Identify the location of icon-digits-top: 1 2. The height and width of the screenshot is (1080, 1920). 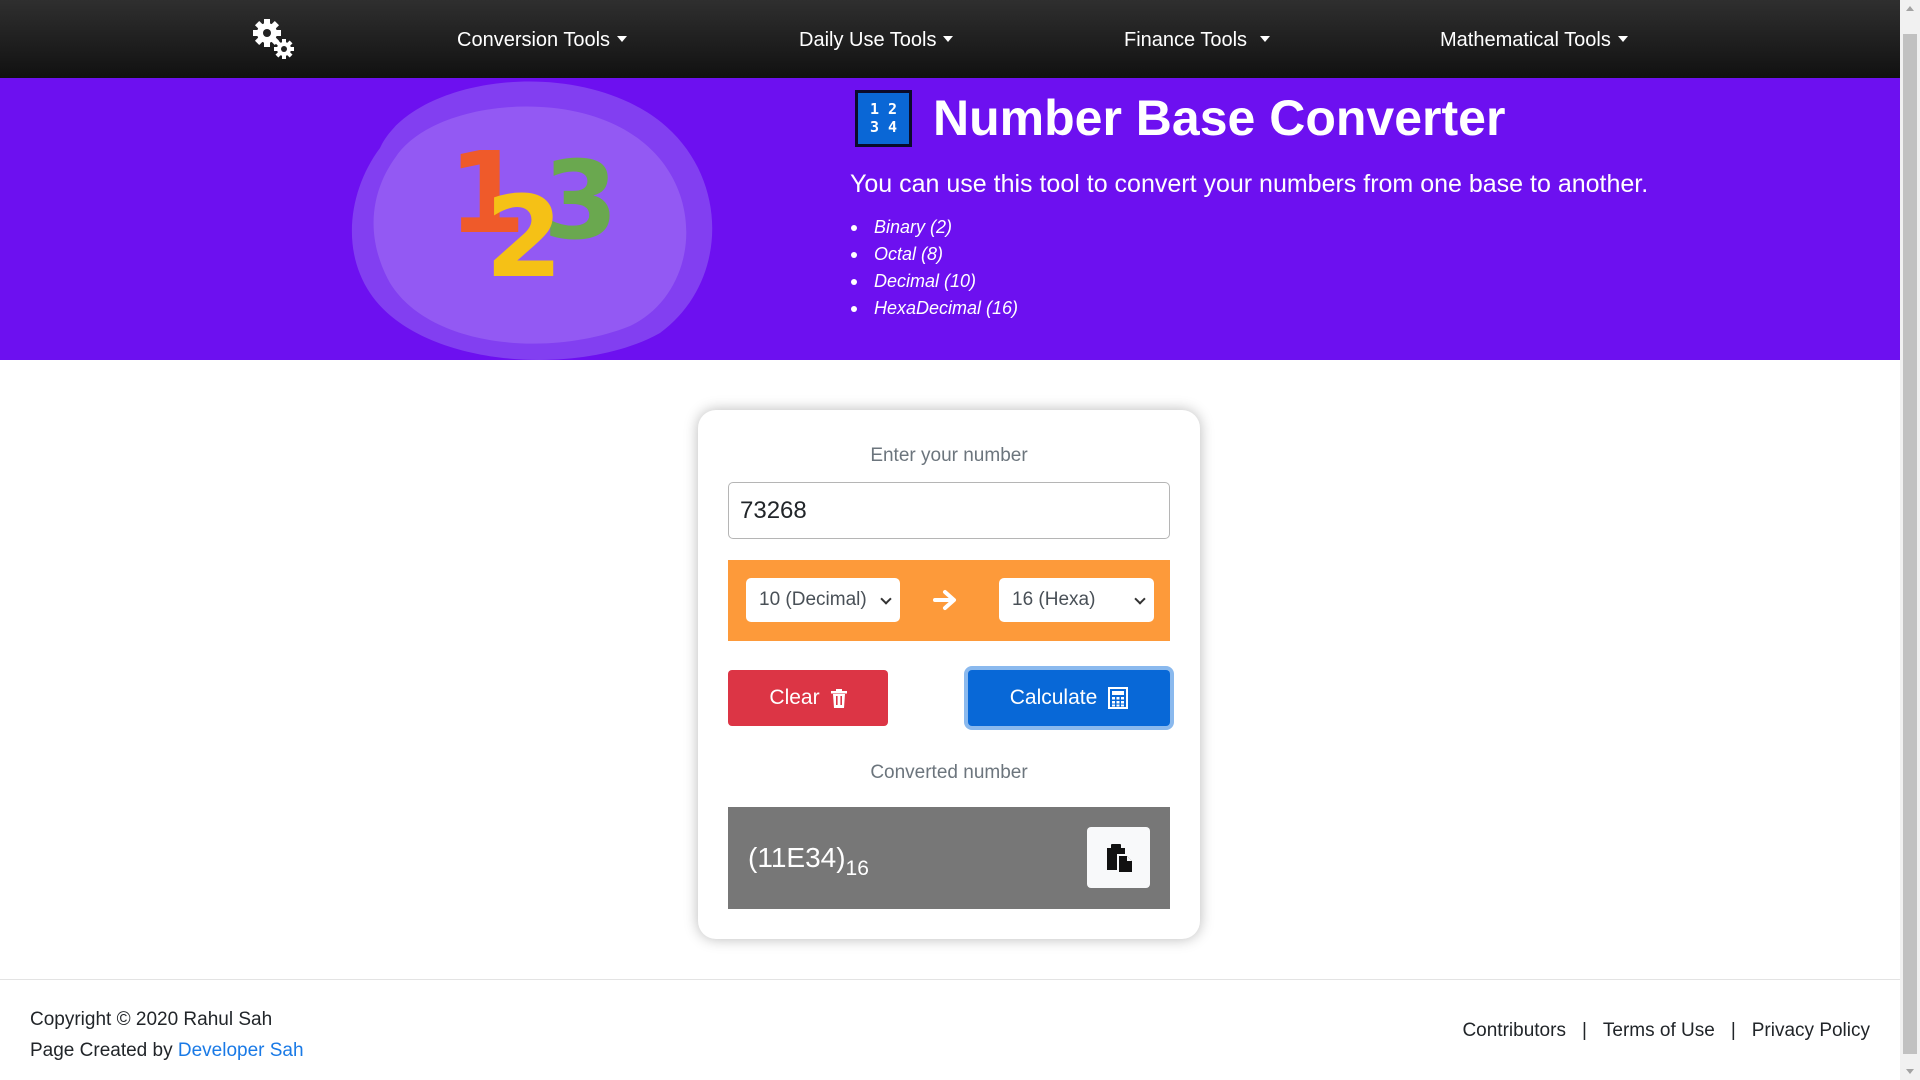
(883, 109).